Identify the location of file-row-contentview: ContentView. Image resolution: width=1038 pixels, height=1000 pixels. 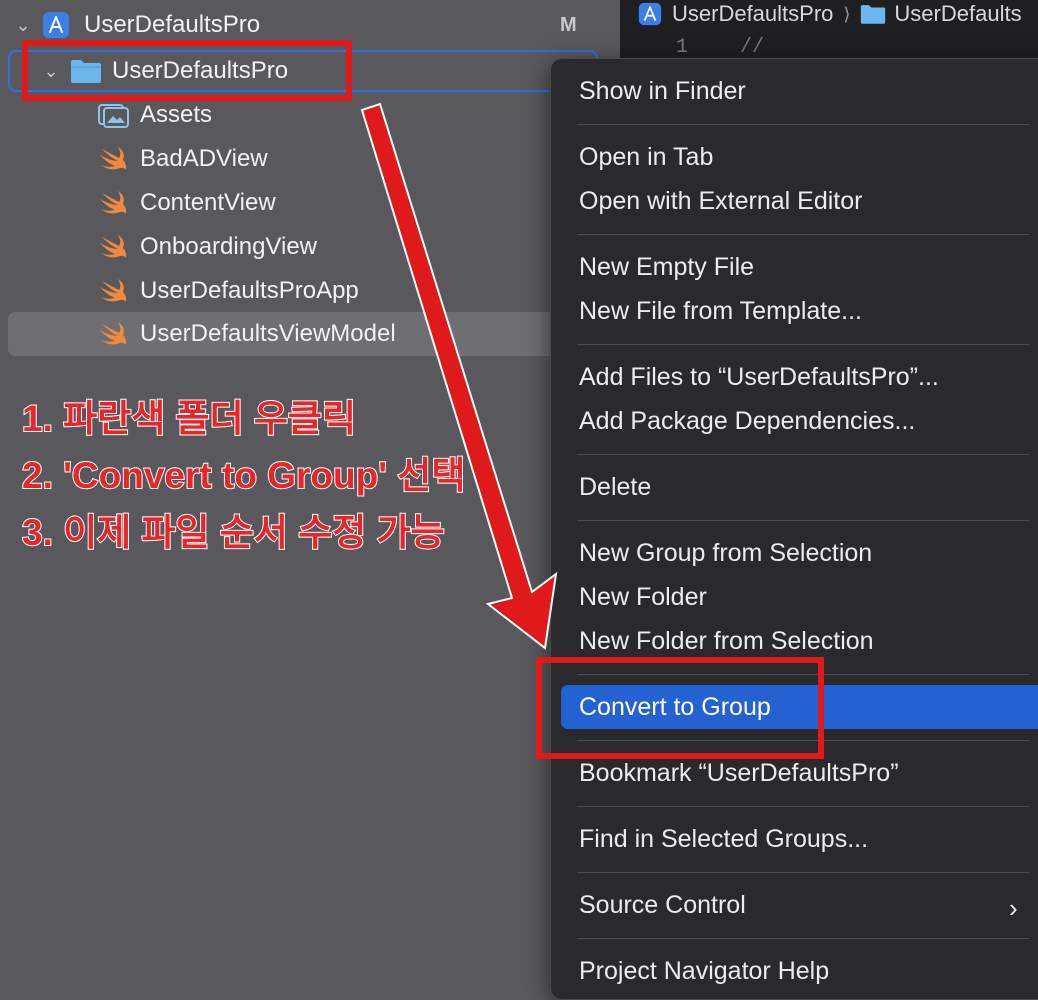
(187, 203).